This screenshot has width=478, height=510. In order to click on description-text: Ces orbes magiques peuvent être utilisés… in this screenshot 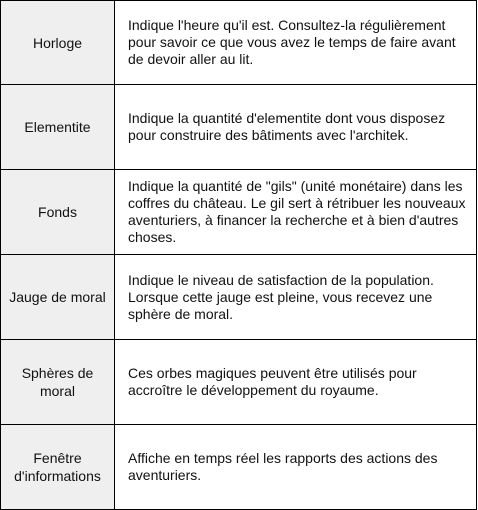, I will do `click(272, 382)`.